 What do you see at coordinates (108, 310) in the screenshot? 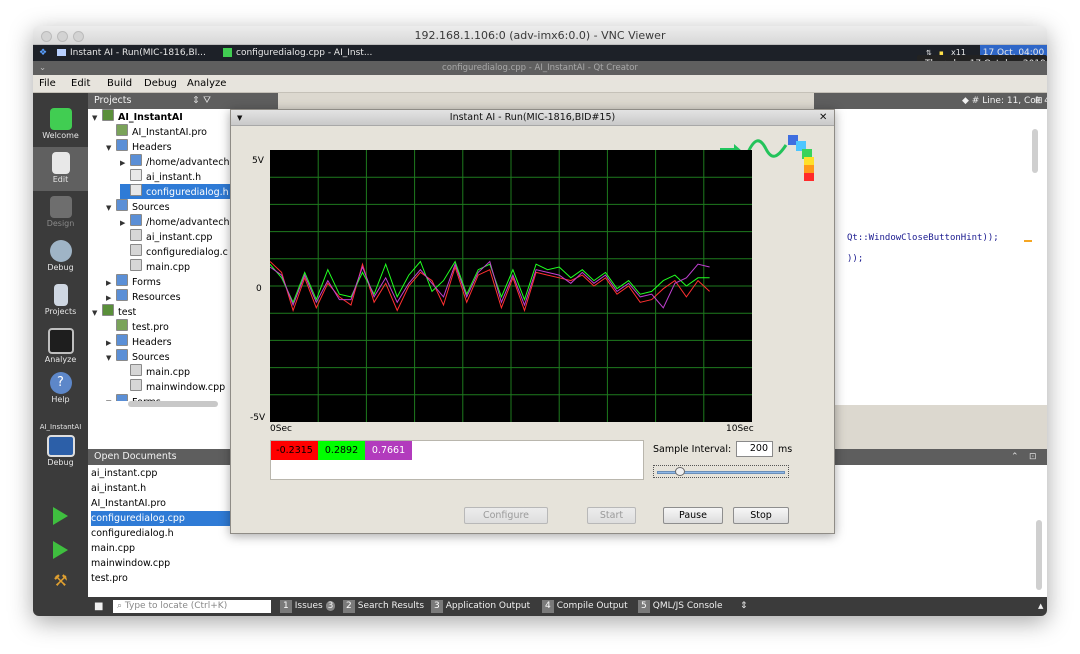
I see `project-icon` at bounding box center [108, 310].